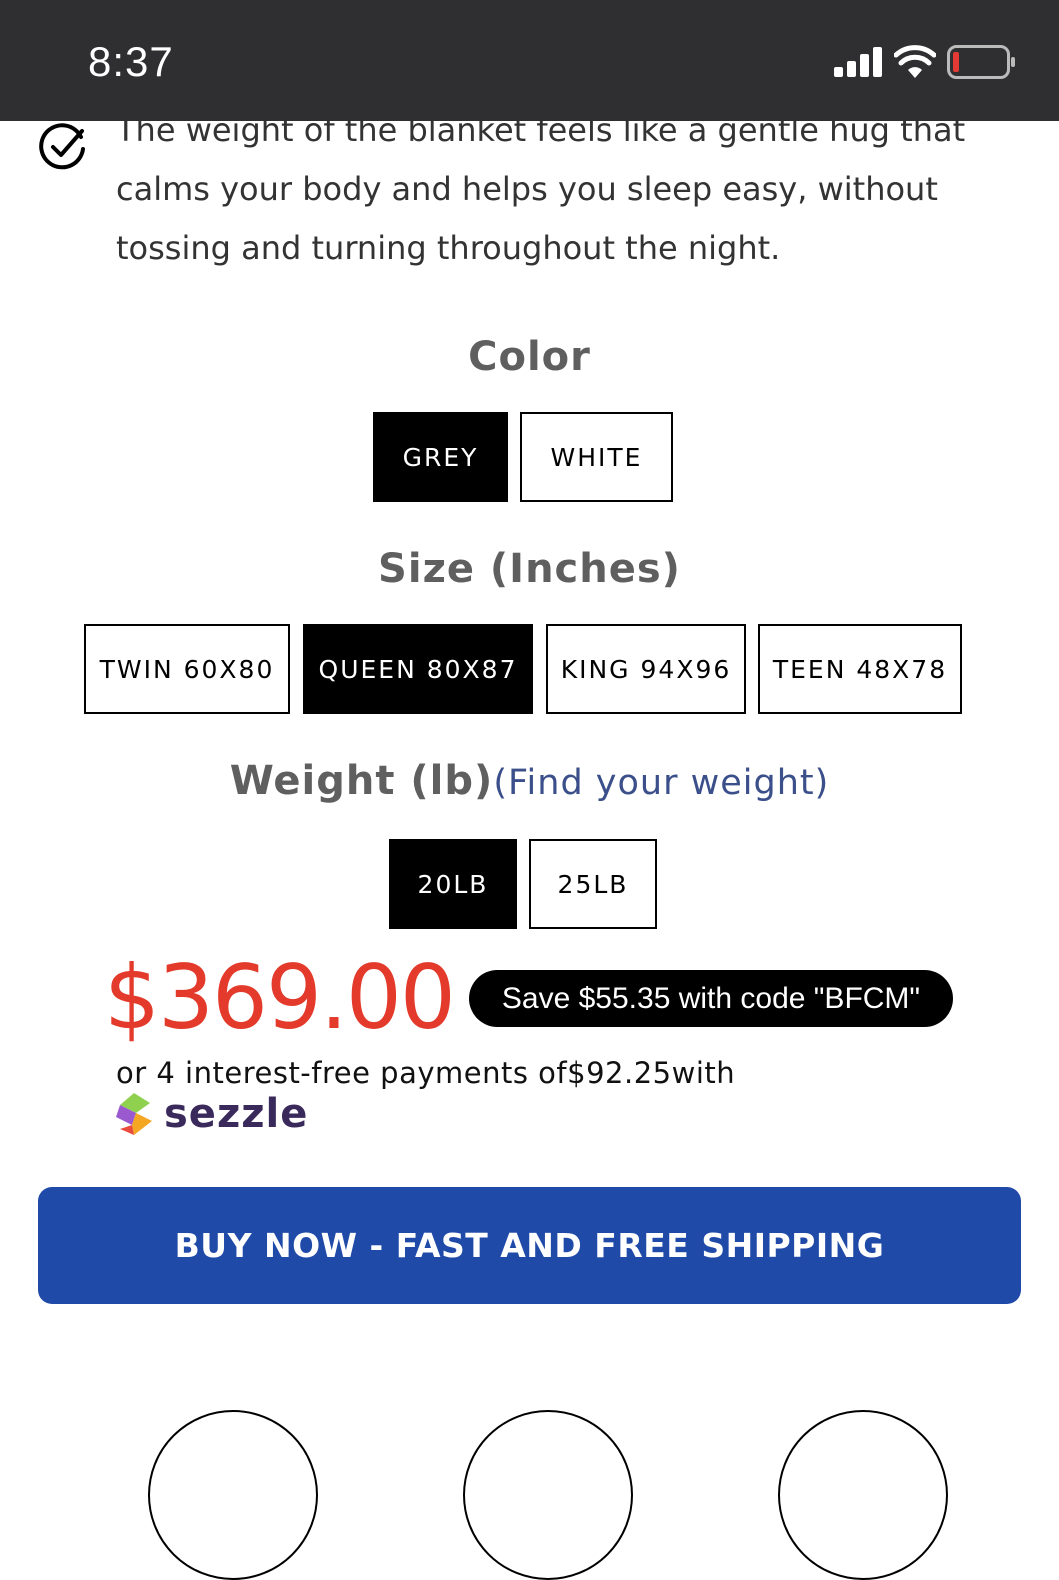 The height and width of the screenshot is (1580, 1059). What do you see at coordinates (134, 1114) in the screenshot?
I see `sezzle-icon` at bounding box center [134, 1114].